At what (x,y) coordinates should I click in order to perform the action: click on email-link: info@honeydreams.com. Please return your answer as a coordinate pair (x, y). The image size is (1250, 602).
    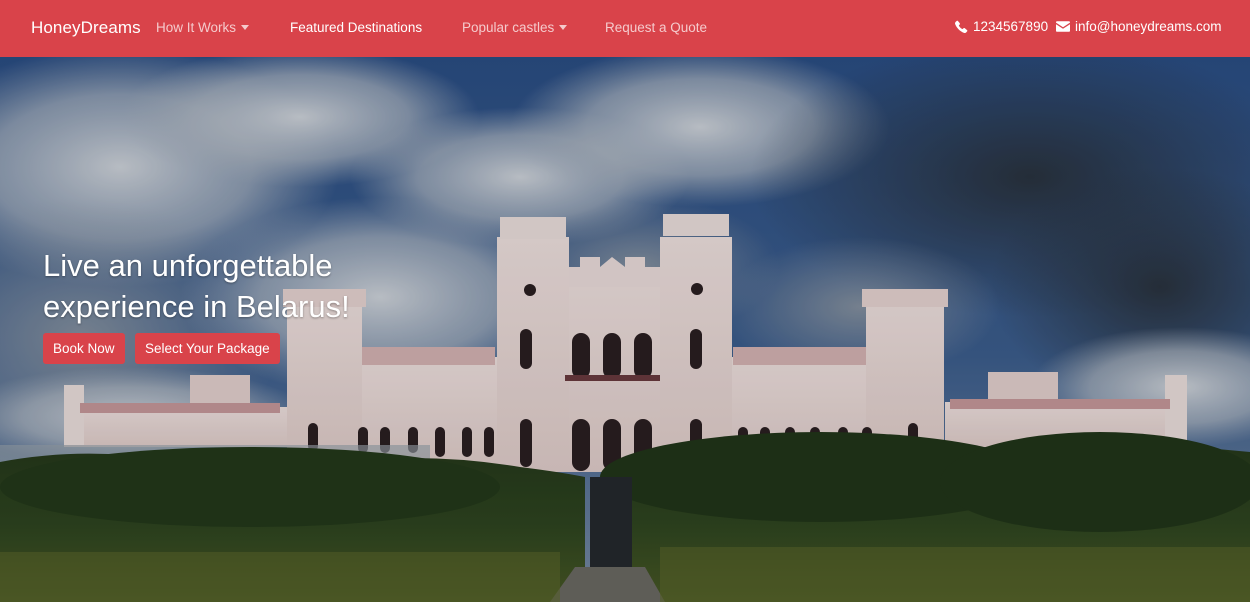
    Looking at the image, I should click on (1139, 26).